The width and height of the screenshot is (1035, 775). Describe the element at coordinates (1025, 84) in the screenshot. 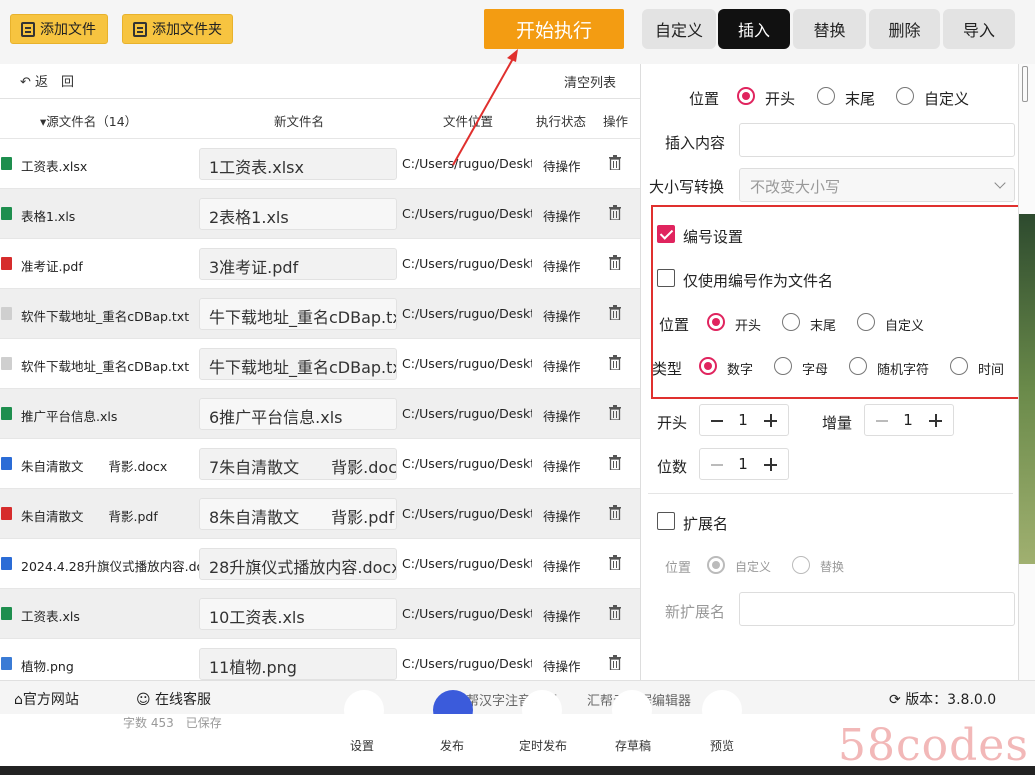

I see `scrollbar` at that location.